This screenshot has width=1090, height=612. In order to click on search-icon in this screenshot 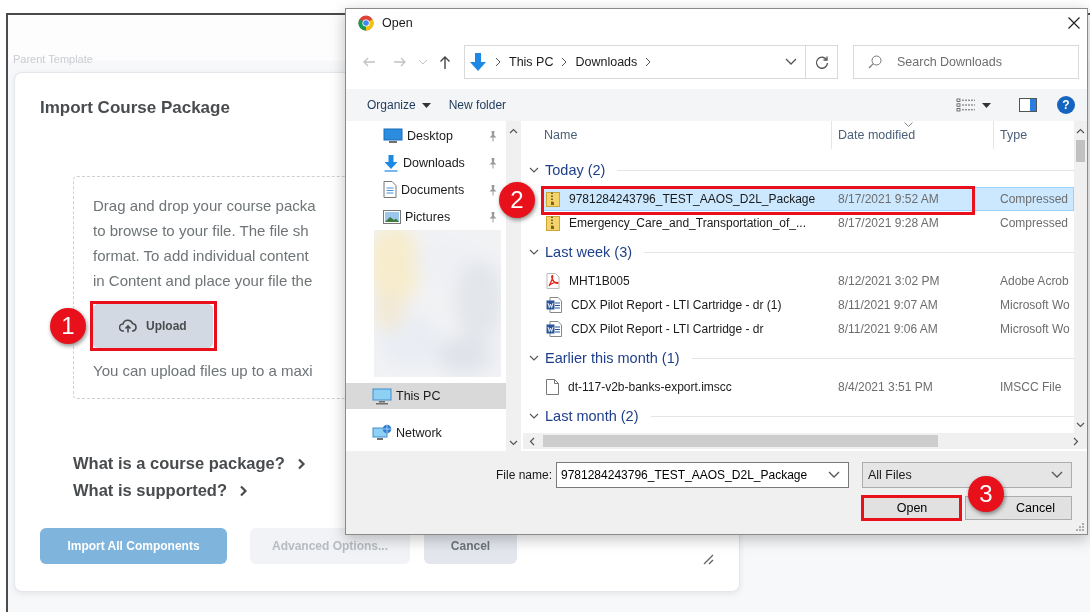, I will do `click(875, 62)`.